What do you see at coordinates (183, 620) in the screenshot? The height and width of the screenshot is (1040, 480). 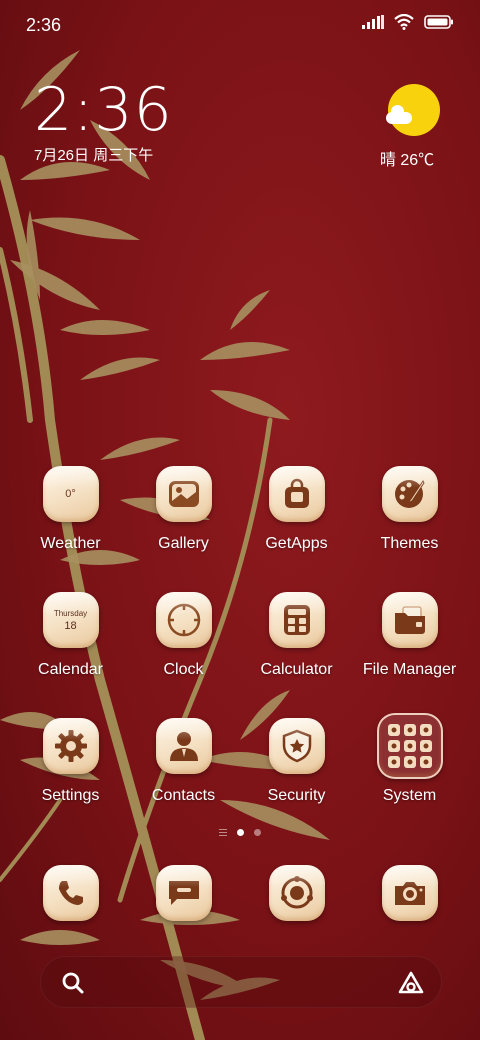 I see `clock-icon` at bounding box center [183, 620].